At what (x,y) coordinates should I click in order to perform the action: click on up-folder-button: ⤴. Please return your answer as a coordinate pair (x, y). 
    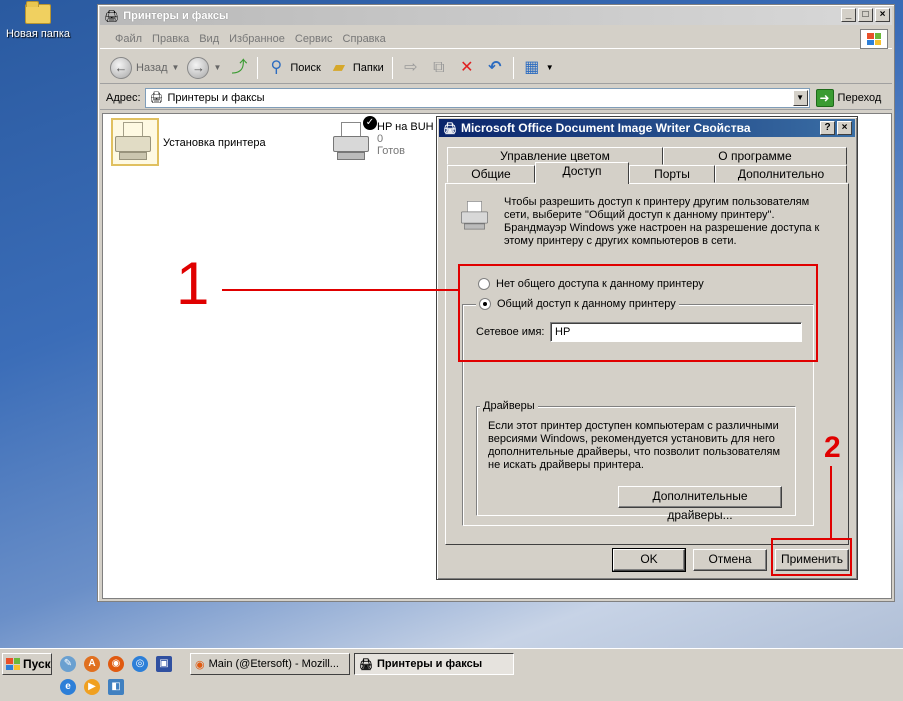
    Looking at the image, I should click on (239, 68).